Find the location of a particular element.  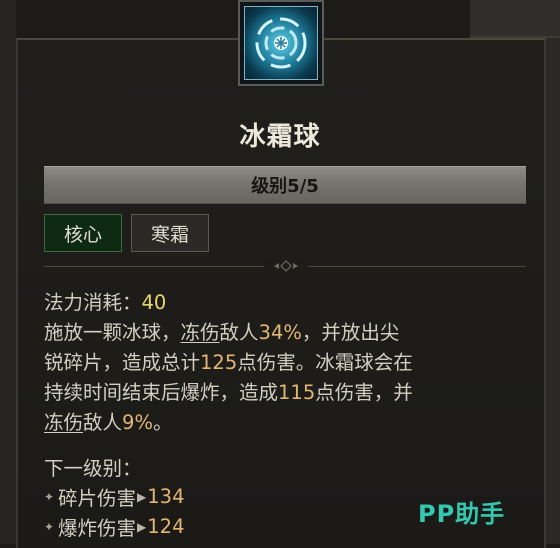

description-line-2: 锐碎片，造成总计125点伤害。冰霜球会在 is located at coordinates (289, 363).